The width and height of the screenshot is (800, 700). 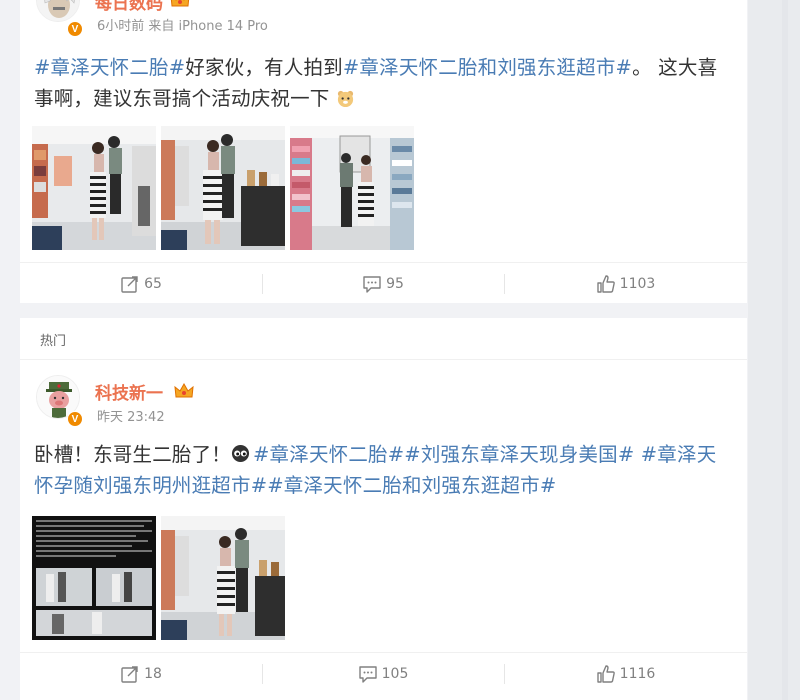 I want to click on hashtag-link: 怀孕随刘强东明州逛超市##章泽天怀二胎和刘强东逛超市#, so click(x=295, y=485).